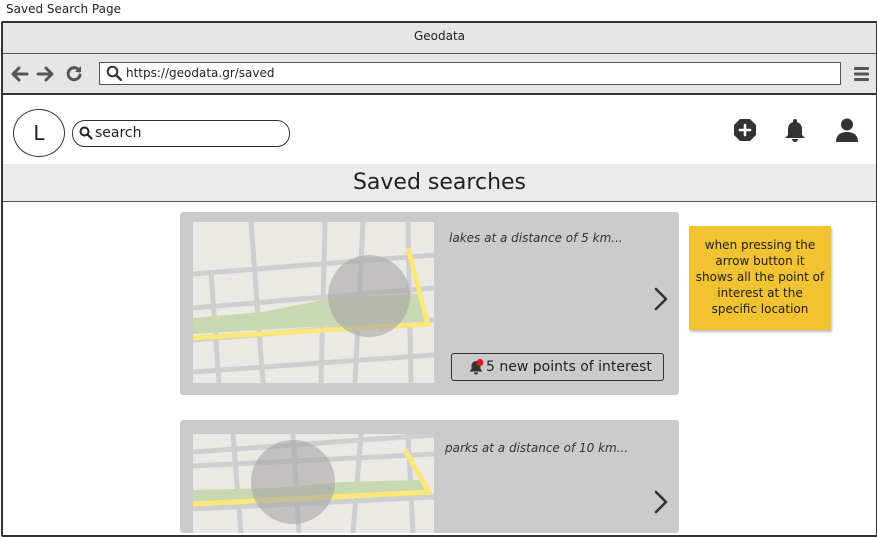 The height and width of the screenshot is (537, 877). I want to click on app-header: L search, so click(439, 130).